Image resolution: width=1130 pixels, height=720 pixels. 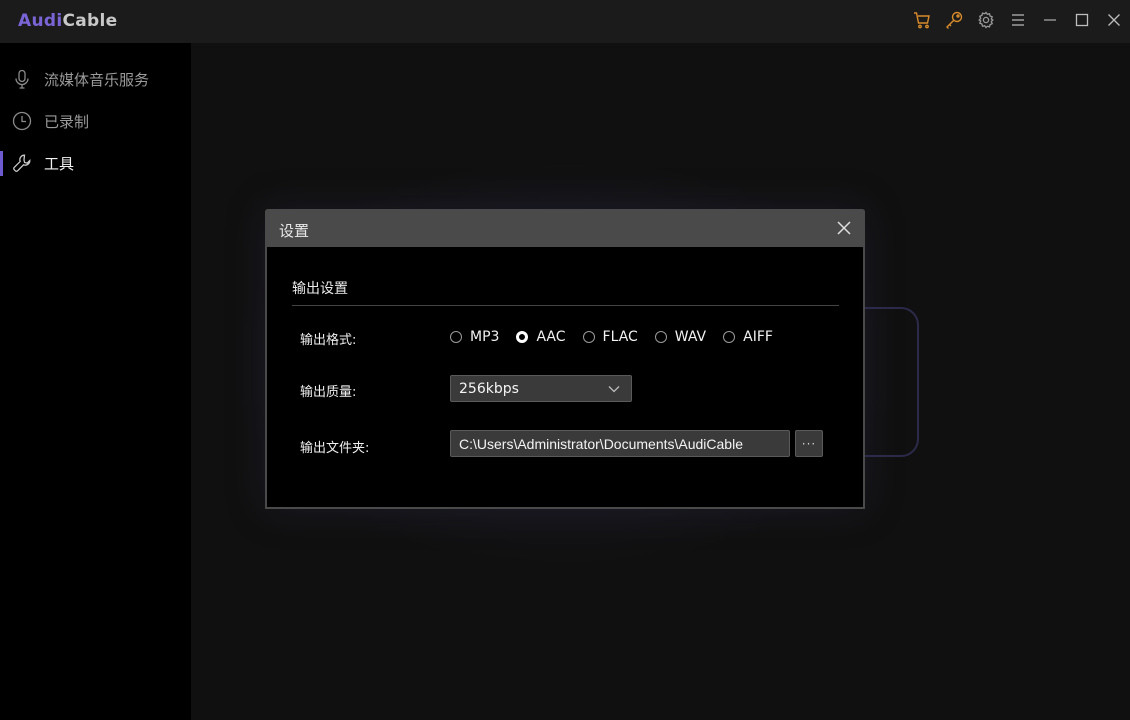 I want to click on logo-part-audi: Audi, so click(x=40, y=21).